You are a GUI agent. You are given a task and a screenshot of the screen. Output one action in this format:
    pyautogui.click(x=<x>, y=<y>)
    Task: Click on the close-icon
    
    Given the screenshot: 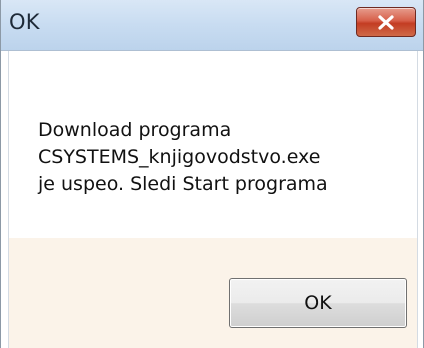 What is the action you would take?
    pyautogui.click(x=386, y=22)
    